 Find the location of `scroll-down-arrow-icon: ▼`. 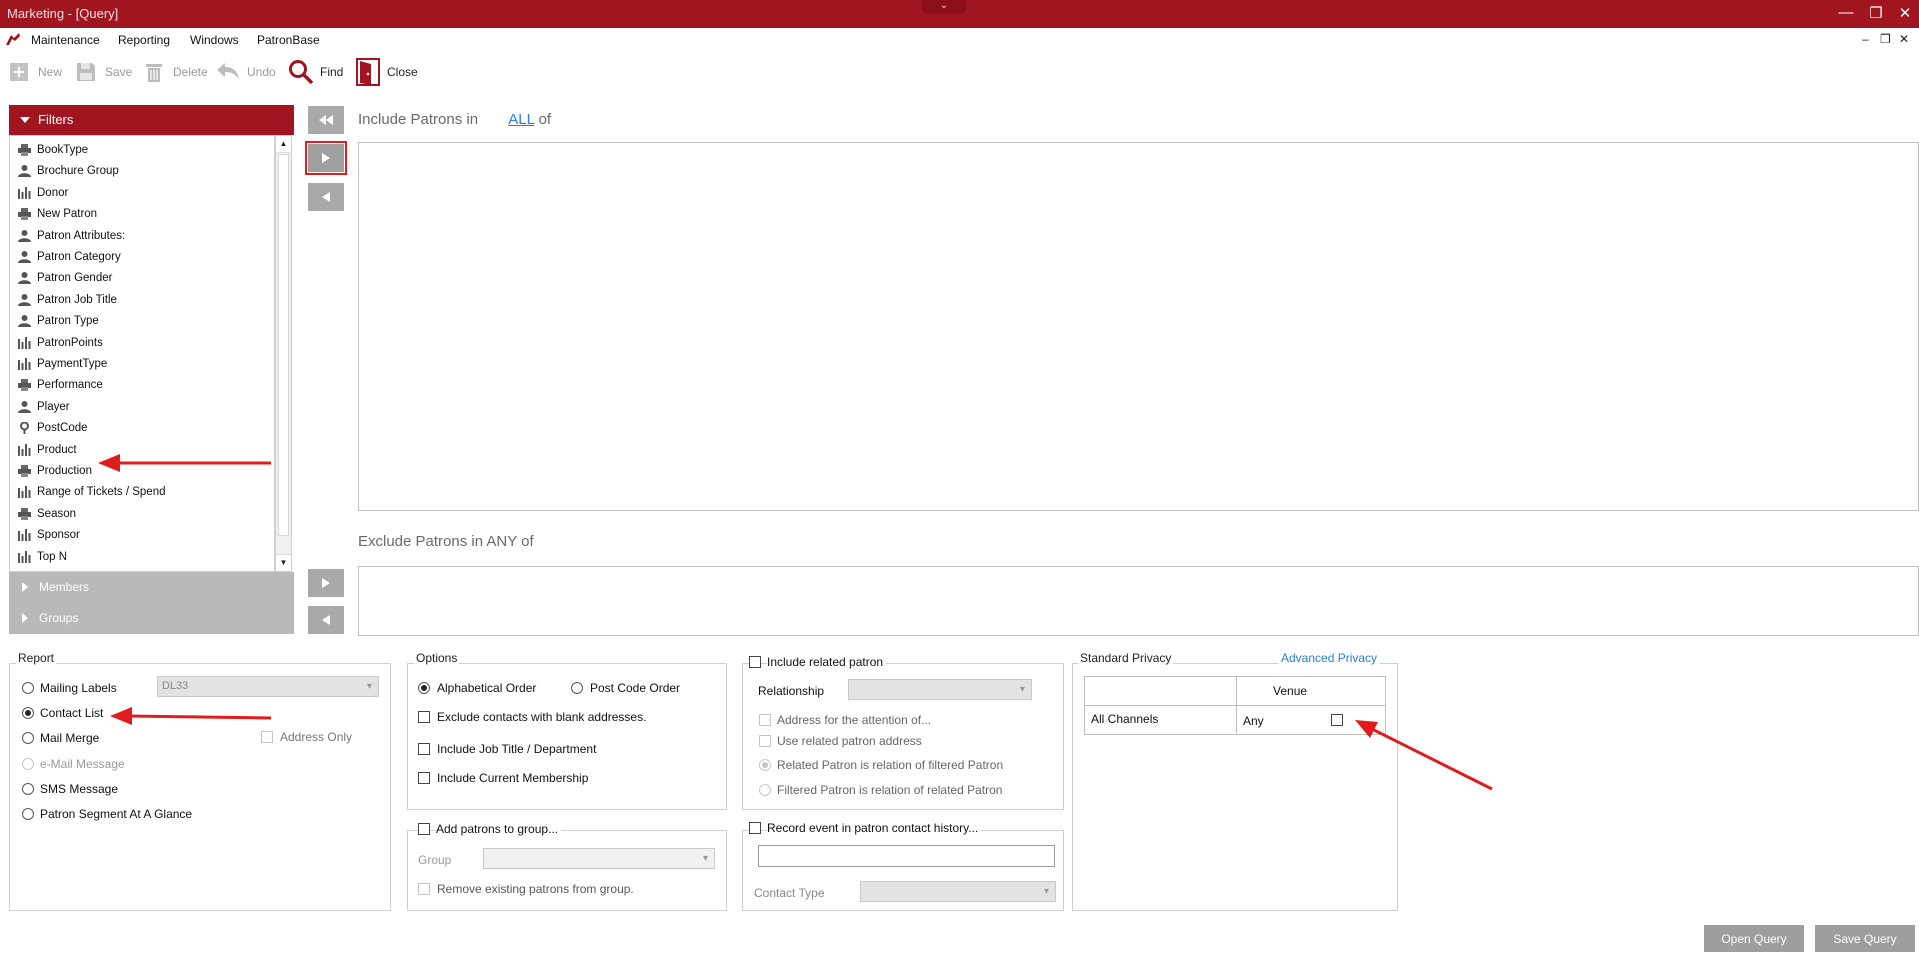

scroll-down-arrow-icon: ▼ is located at coordinates (283, 562).